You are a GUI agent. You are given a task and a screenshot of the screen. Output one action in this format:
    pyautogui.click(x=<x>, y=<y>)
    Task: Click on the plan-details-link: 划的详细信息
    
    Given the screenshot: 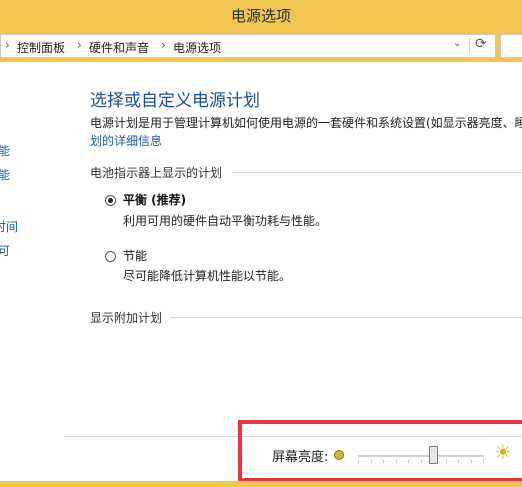 What is the action you would take?
    pyautogui.click(x=126, y=140)
    